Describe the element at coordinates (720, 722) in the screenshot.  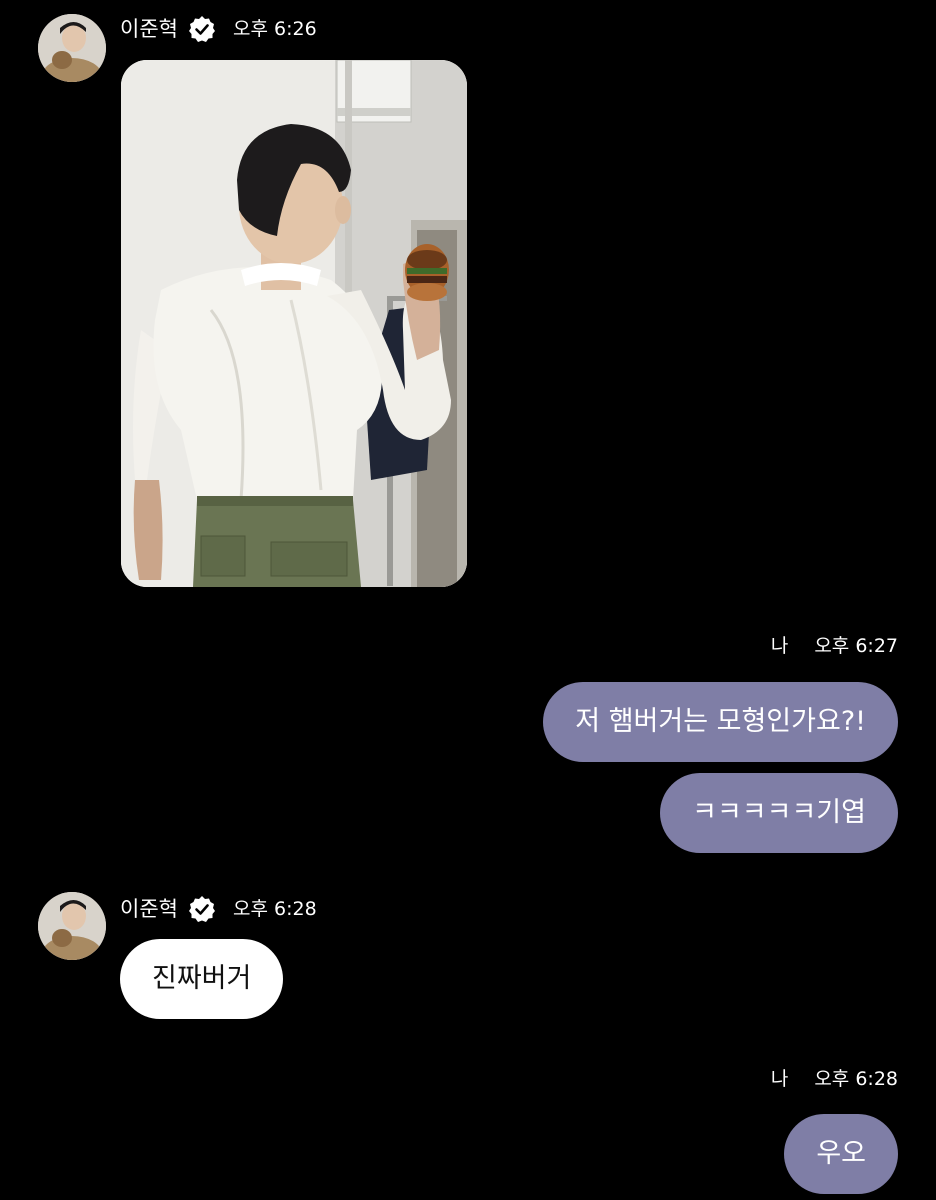
I see `my-message-bubble: 저 햄버거는 모형인가요?!` at that location.